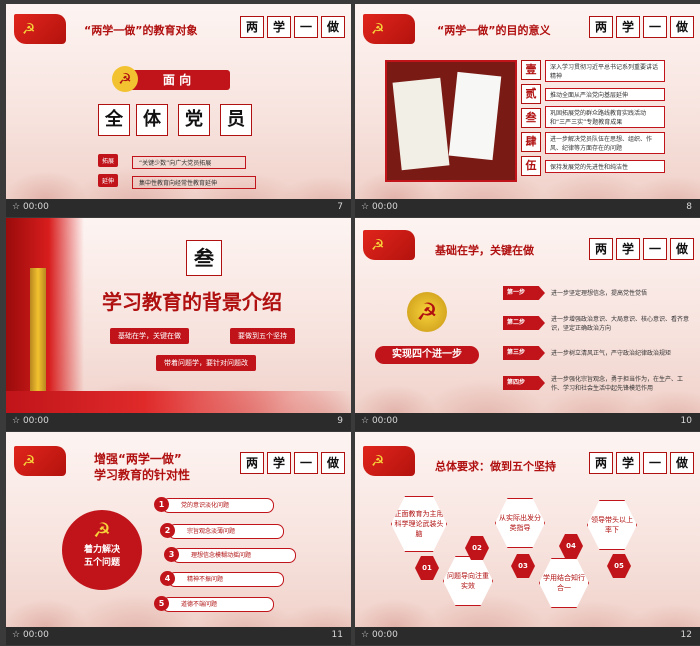 This screenshot has width=700, height=646. I want to click on step-text: 进一步强化宗旨观念，勇于担当作为，在生产、工作、学习和社会生活中起先锋模范作用, so click(617, 384).